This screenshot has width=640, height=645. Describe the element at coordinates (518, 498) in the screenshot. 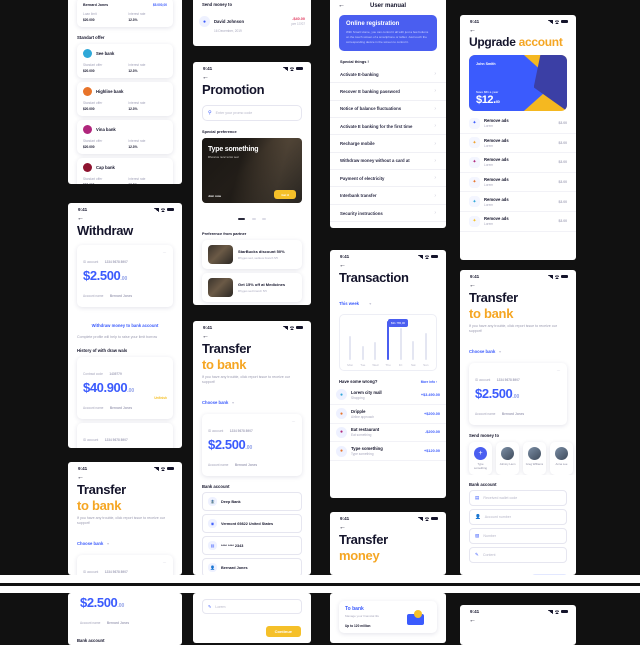

I see `transfer-input-field: ▤ Received wallet code` at that location.